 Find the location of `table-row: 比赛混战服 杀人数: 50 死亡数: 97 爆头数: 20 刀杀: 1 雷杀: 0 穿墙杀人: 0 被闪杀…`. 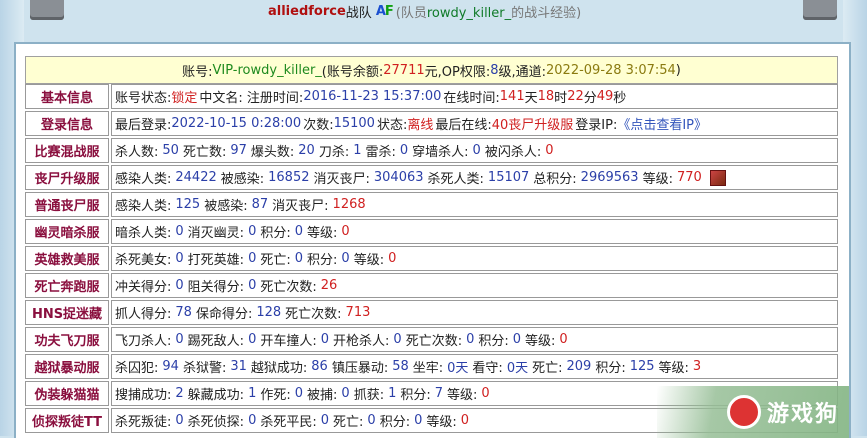

table-row: 比赛混战服 杀人数: 50 死亡数: 97 爆头数: 20 刀杀: 1 雷杀: 0 穿墙杀人: 0 被闪杀… is located at coordinates (431, 150).